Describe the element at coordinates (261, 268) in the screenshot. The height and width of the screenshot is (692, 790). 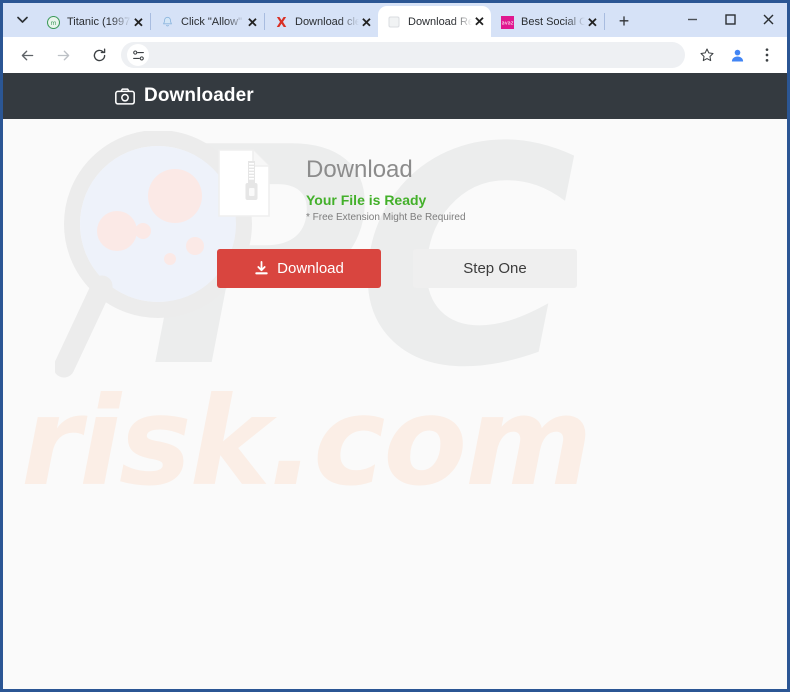
I see `download-icon` at that location.